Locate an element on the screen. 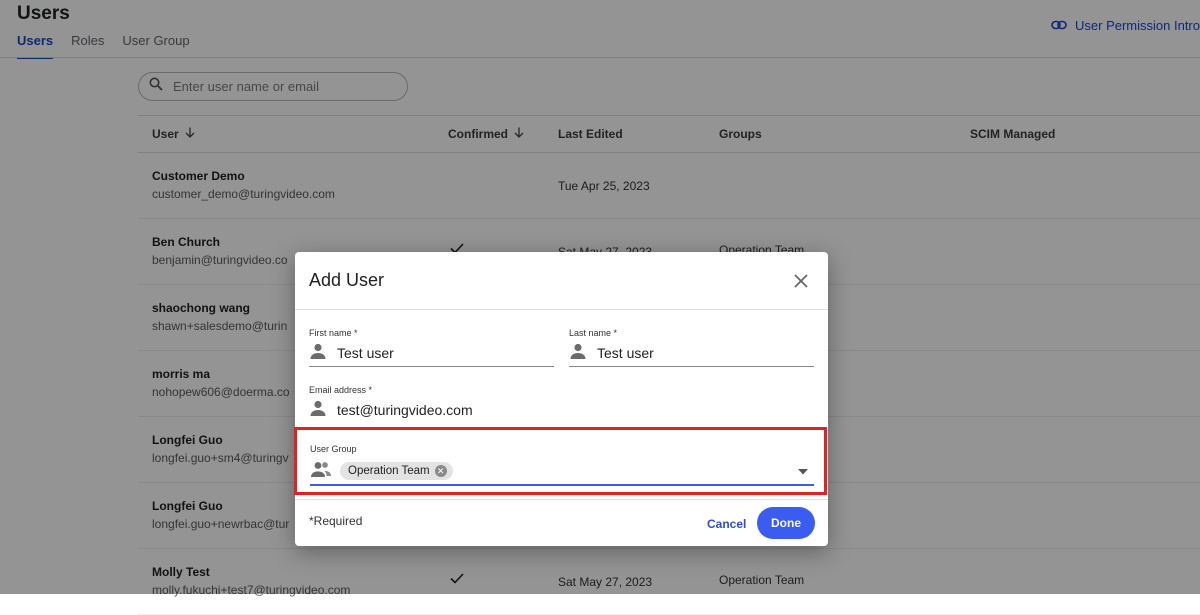 Image resolution: width=1200 pixels, height=615 pixels. chip-label: Operation Team is located at coordinates (389, 471).